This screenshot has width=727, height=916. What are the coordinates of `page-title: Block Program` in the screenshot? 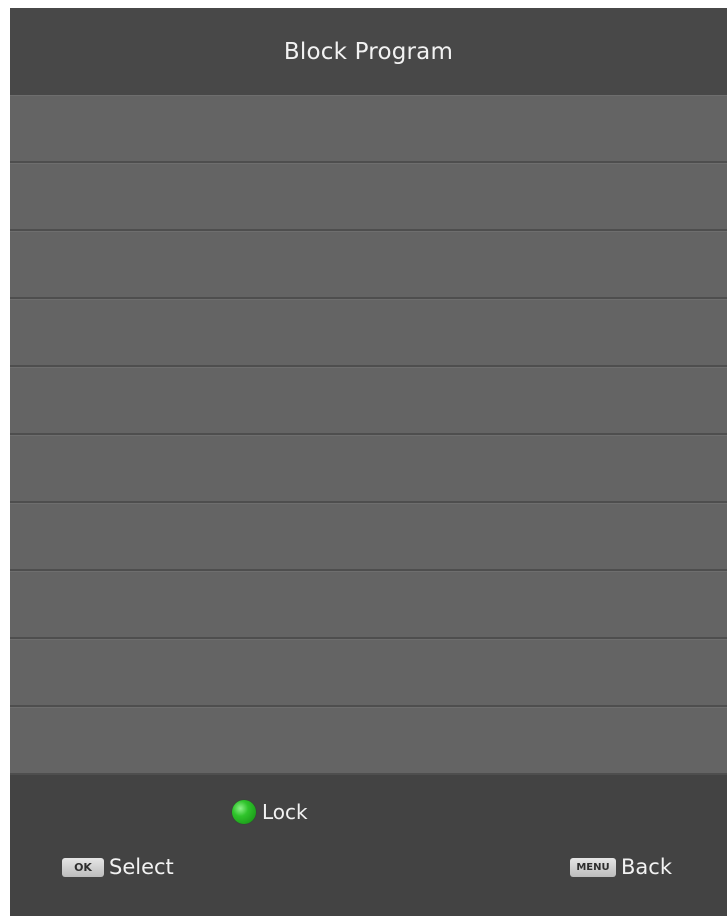 It's located at (368, 51).